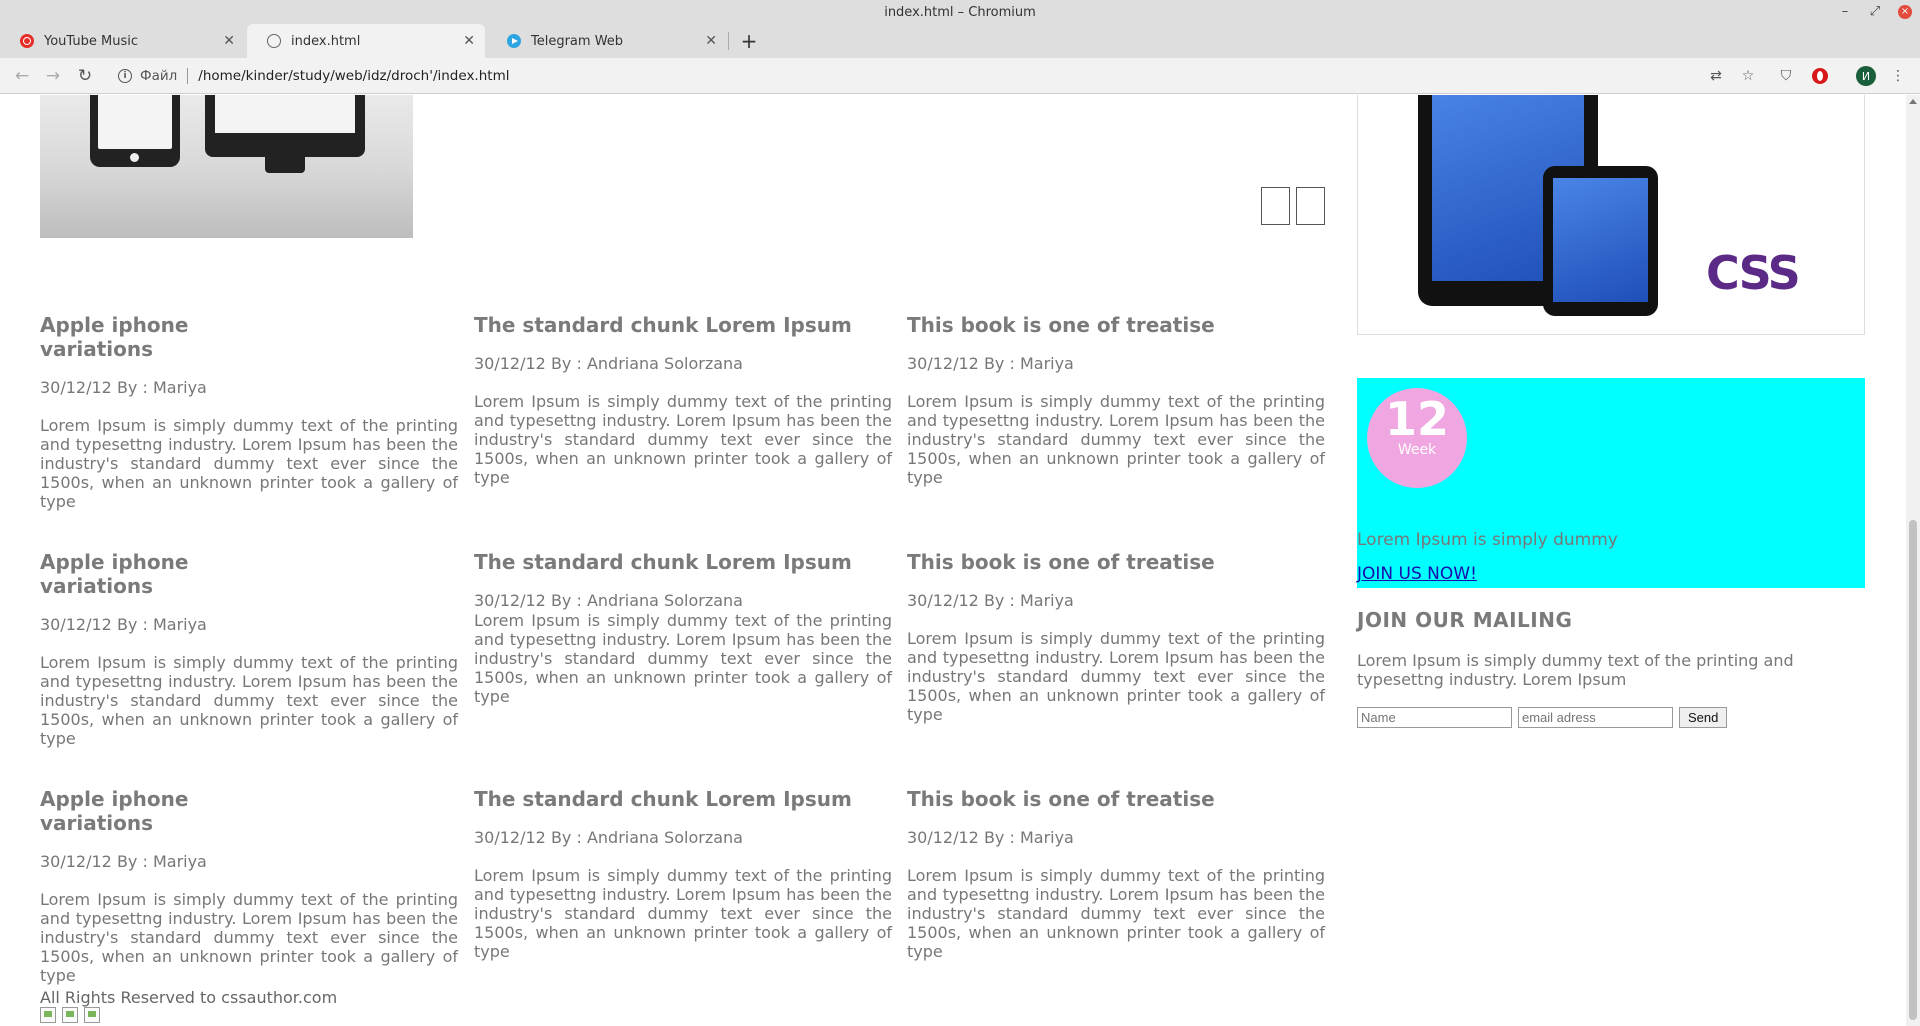 The height and width of the screenshot is (1026, 1920). I want to click on scheme-label: Файл, so click(159, 76).